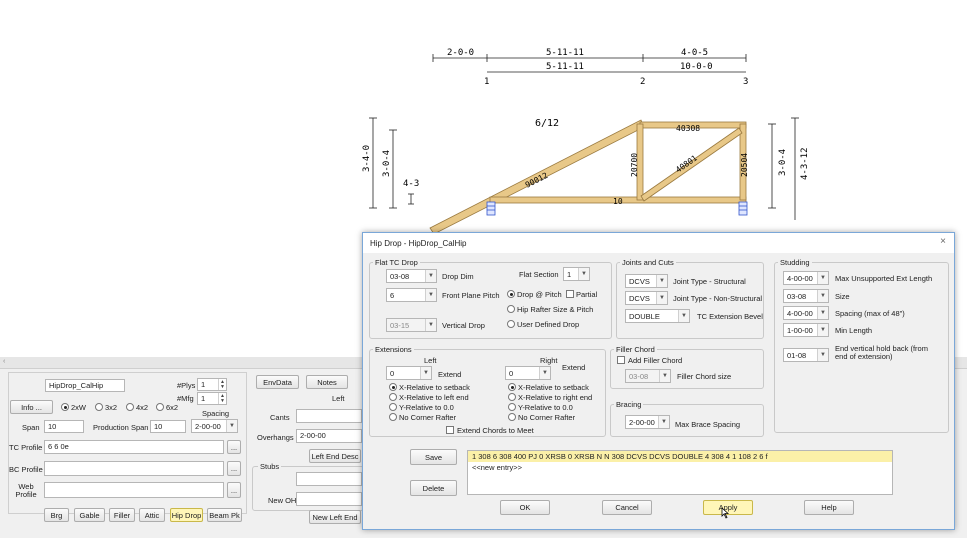 This screenshot has height=538, width=967. What do you see at coordinates (806, 355) in the screenshot?
I see `hold-back-dropdown: 01-08 ▼` at bounding box center [806, 355].